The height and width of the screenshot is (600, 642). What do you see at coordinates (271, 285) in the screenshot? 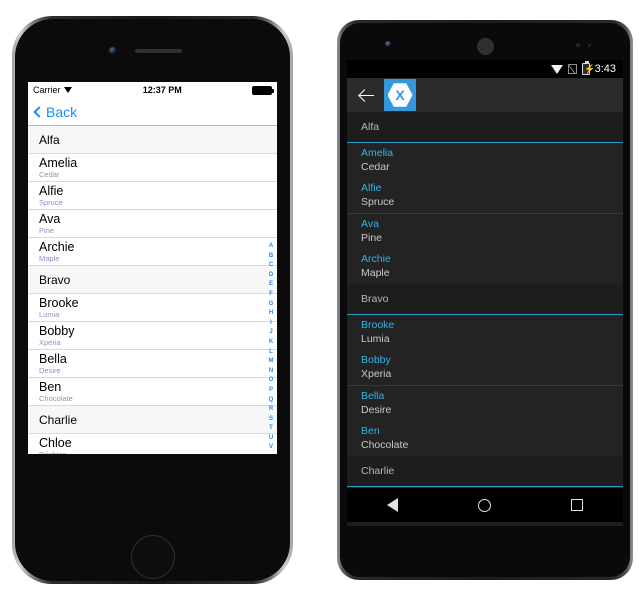
I see `index-letter: E` at bounding box center [271, 285].